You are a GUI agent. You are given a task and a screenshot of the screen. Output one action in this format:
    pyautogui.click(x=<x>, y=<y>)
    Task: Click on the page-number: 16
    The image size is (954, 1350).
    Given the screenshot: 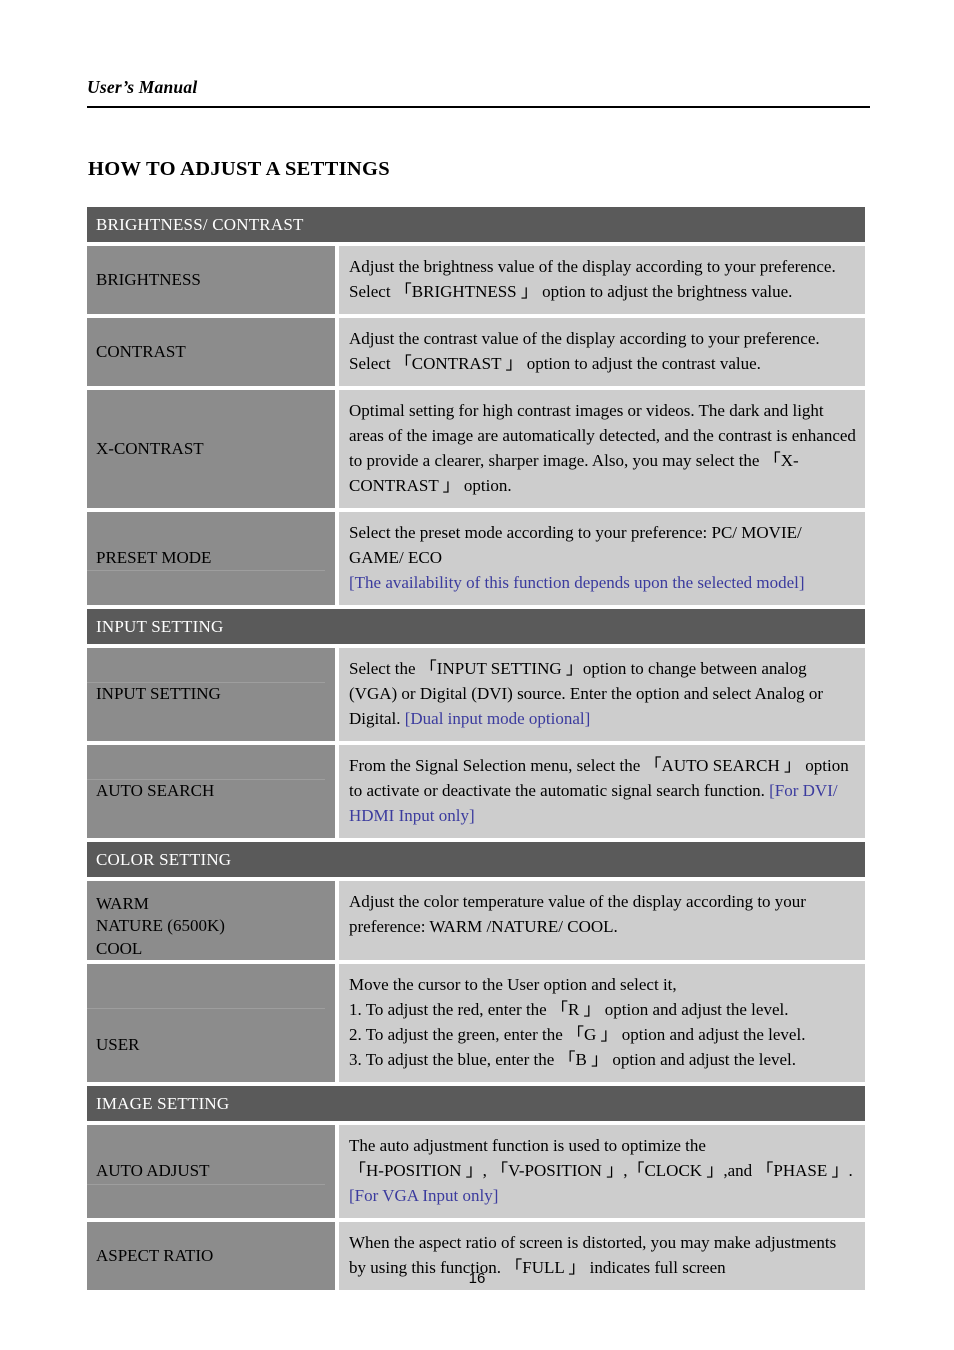 What is the action you would take?
    pyautogui.click(x=477, y=1278)
    